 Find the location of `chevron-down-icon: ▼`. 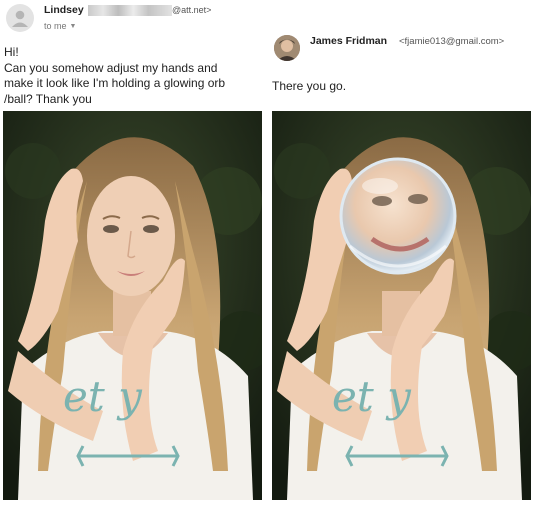

chevron-down-icon: ▼ is located at coordinates (73, 26).